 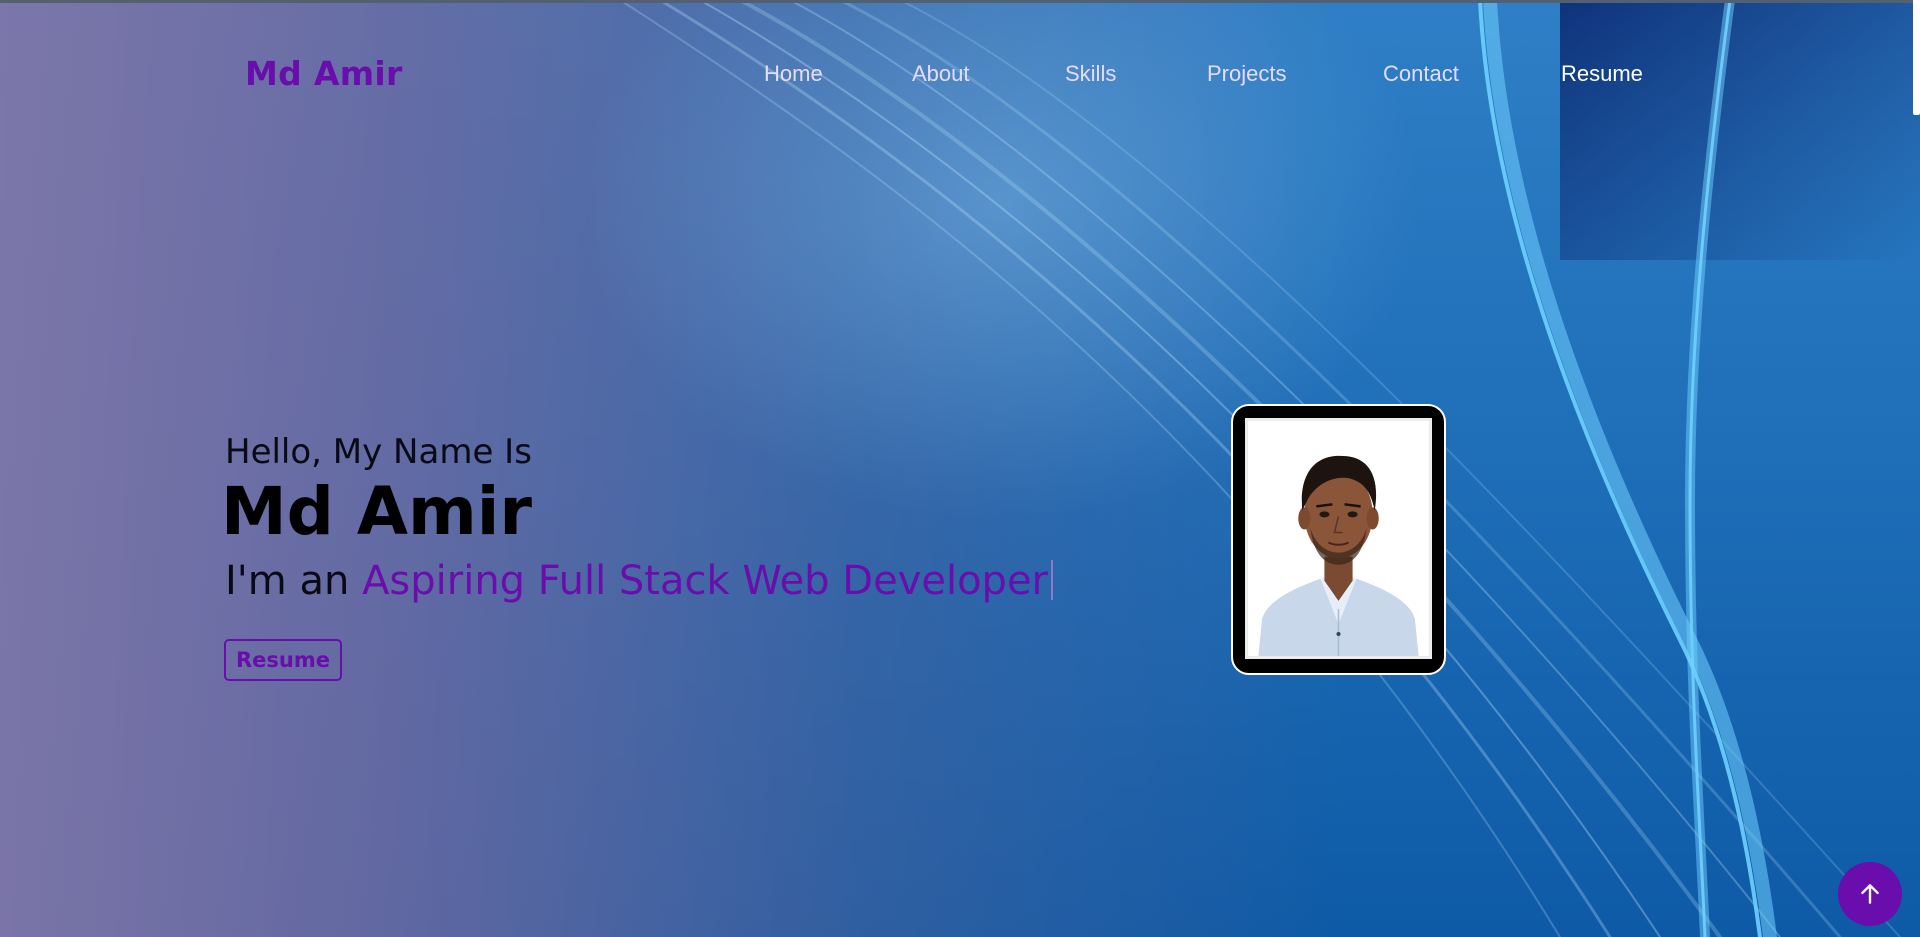 I want to click on arrow-up-icon, so click(x=1870, y=894).